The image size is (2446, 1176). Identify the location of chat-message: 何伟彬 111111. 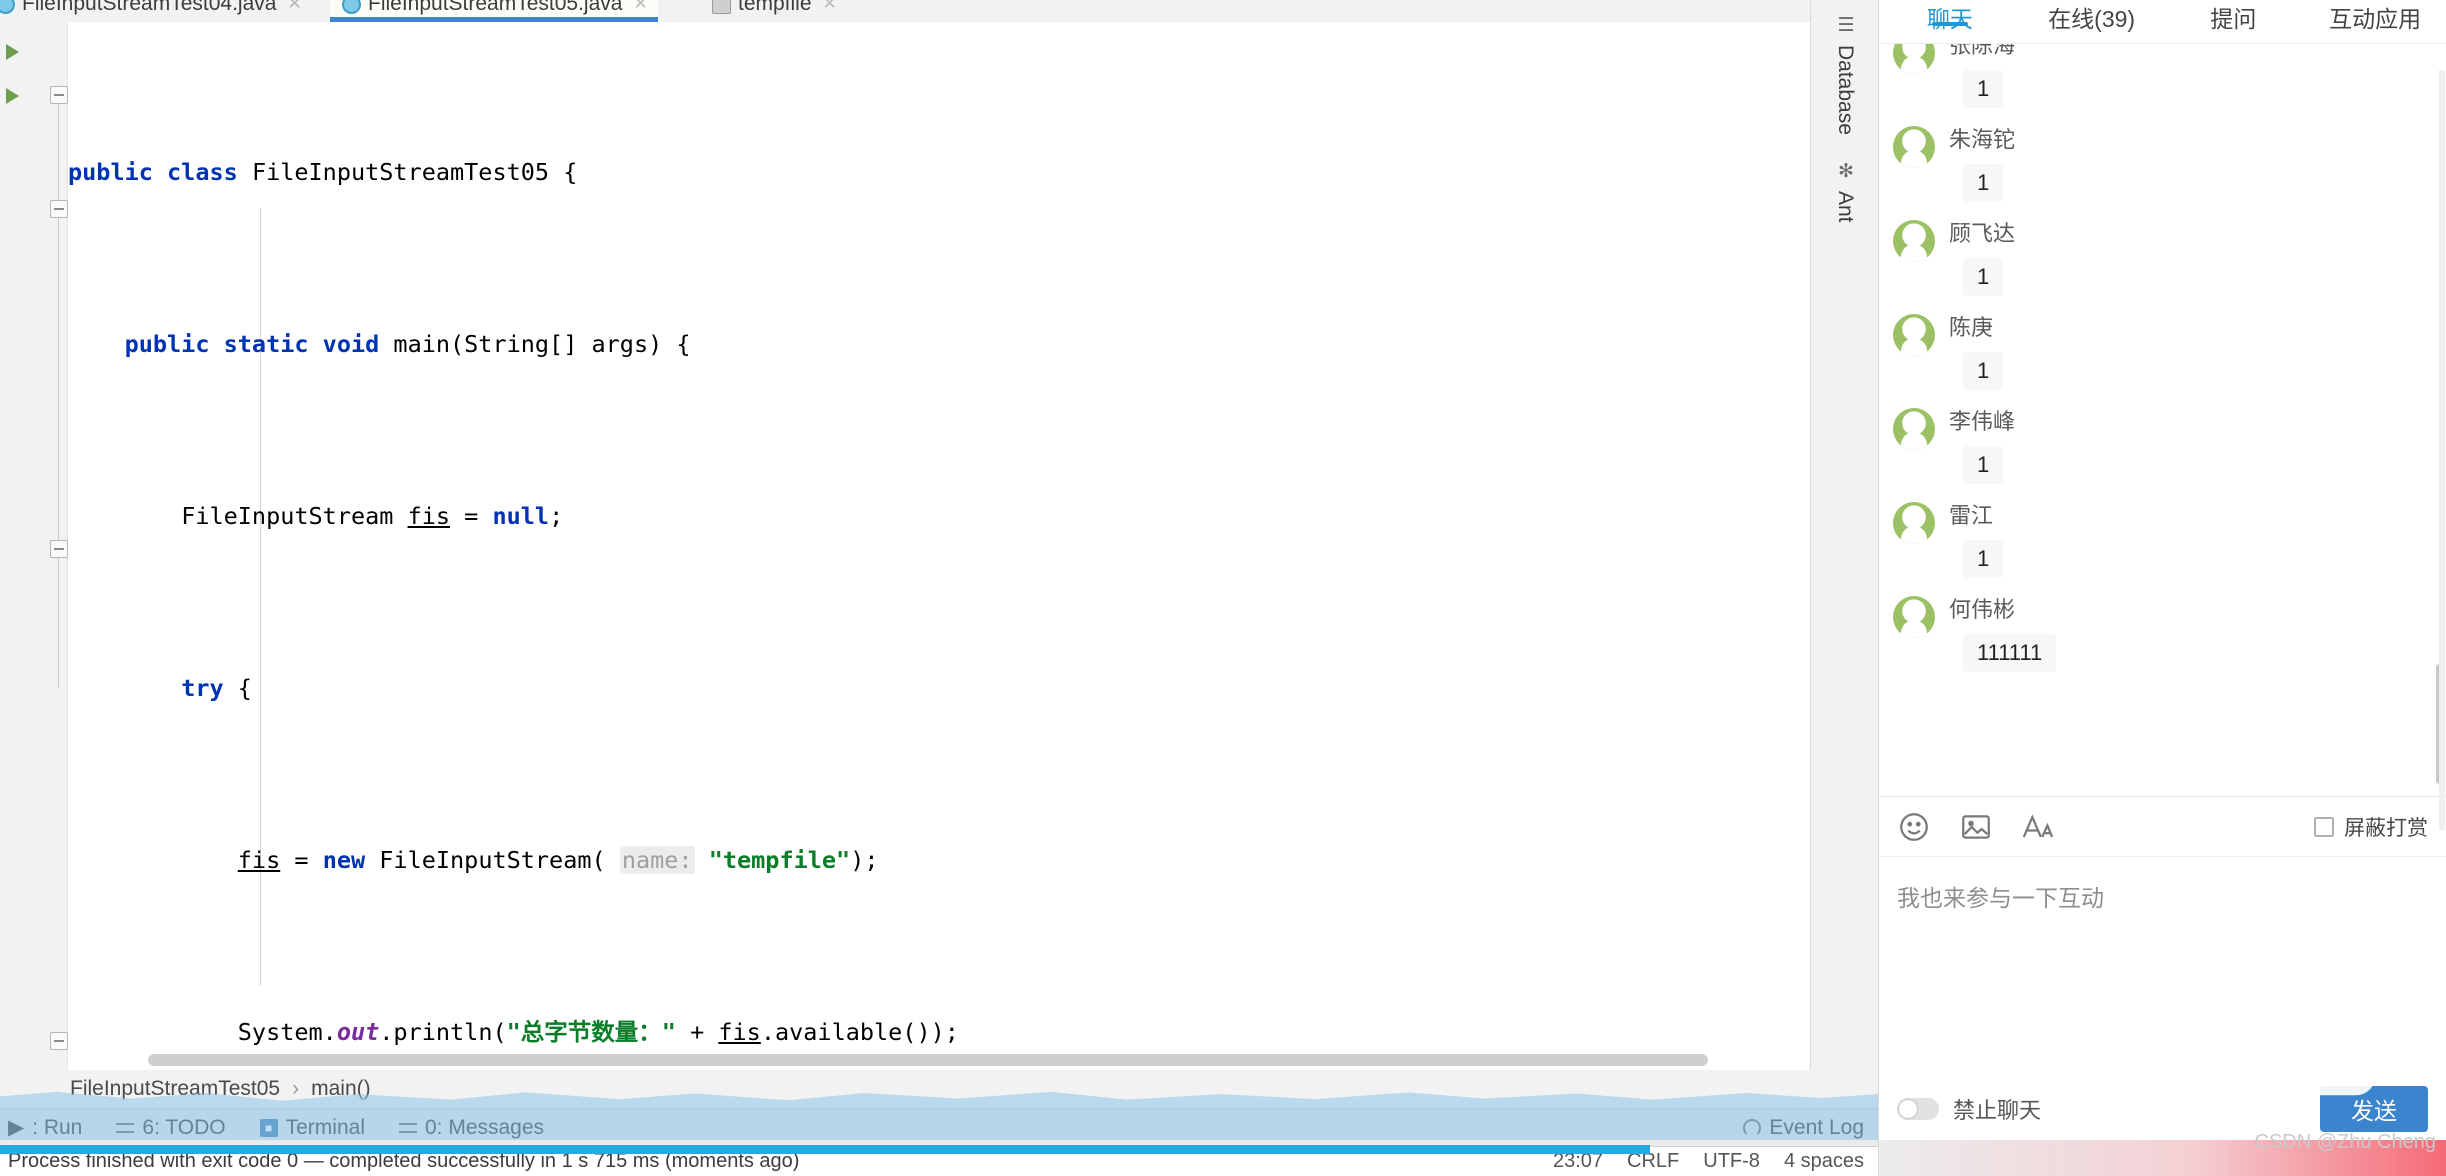
(2162, 634).